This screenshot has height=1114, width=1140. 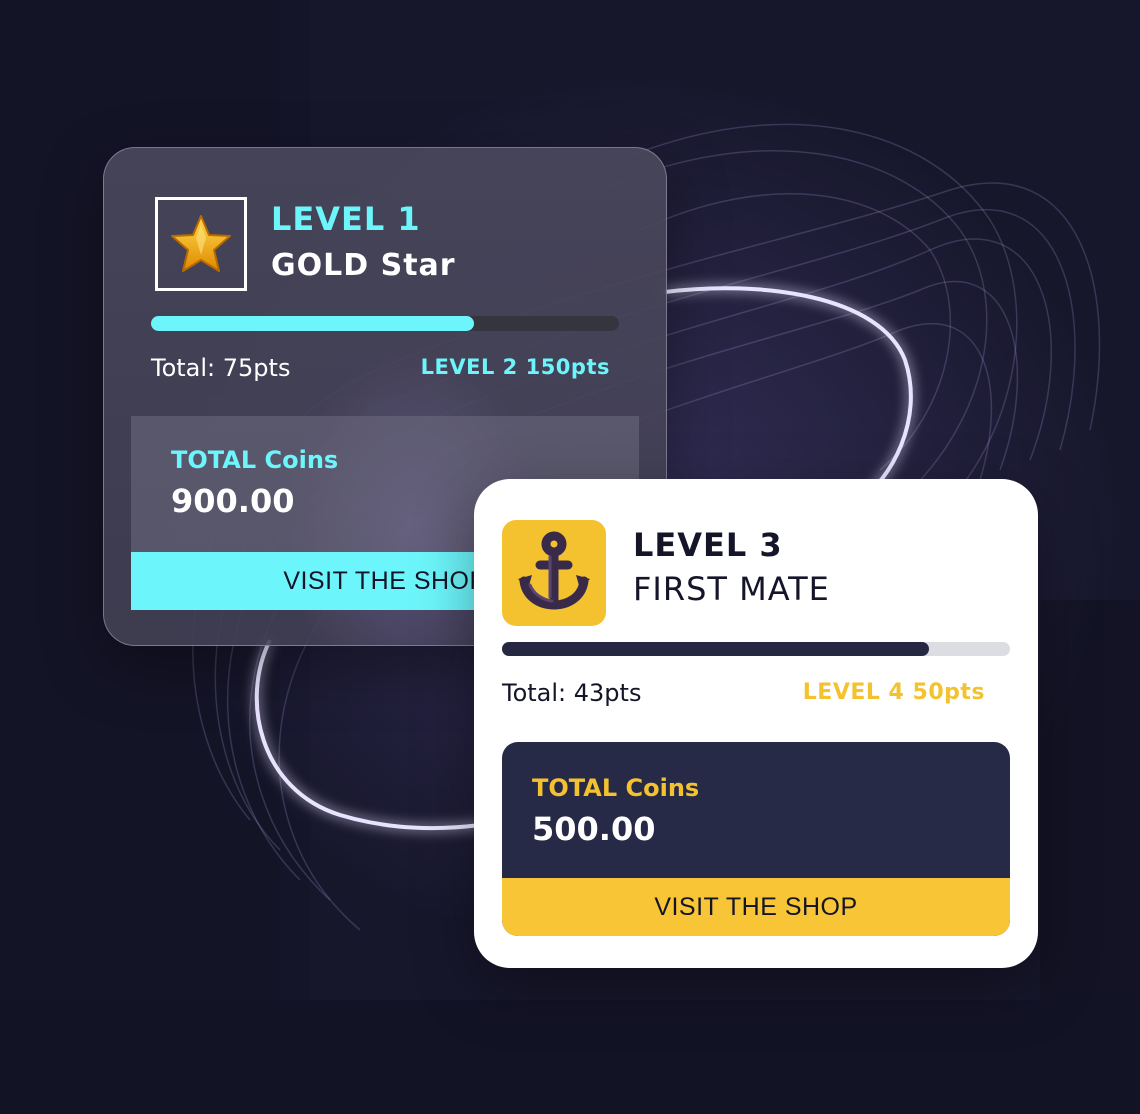 I want to click on next-level-target: LEVEL 2 150pts, so click(x=515, y=367).